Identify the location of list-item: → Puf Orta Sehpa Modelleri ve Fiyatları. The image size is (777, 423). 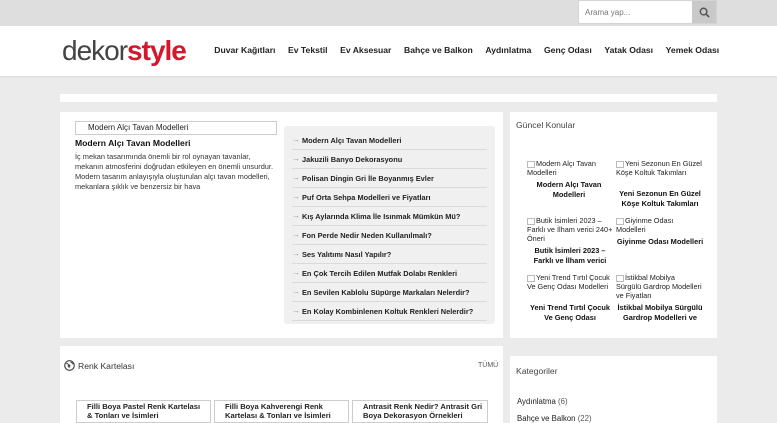
(389, 197).